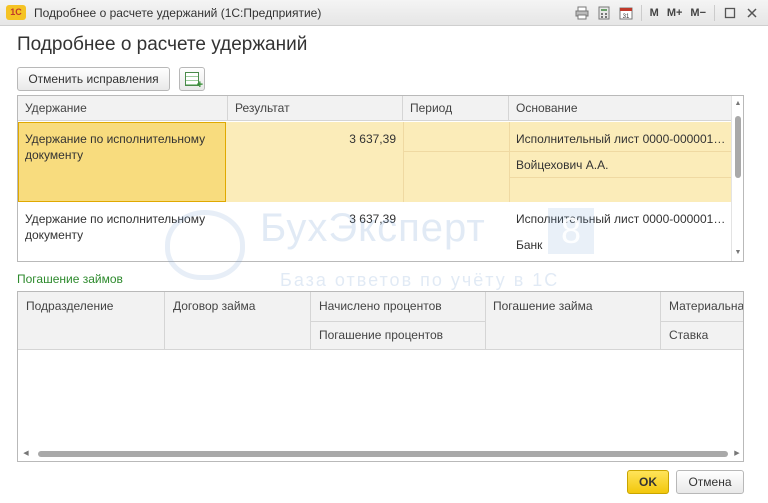 The height and width of the screenshot is (503, 768). Describe the element at coordinates (675, 13) in the screenshot. I see `memory-plus-button: M+` at that location.